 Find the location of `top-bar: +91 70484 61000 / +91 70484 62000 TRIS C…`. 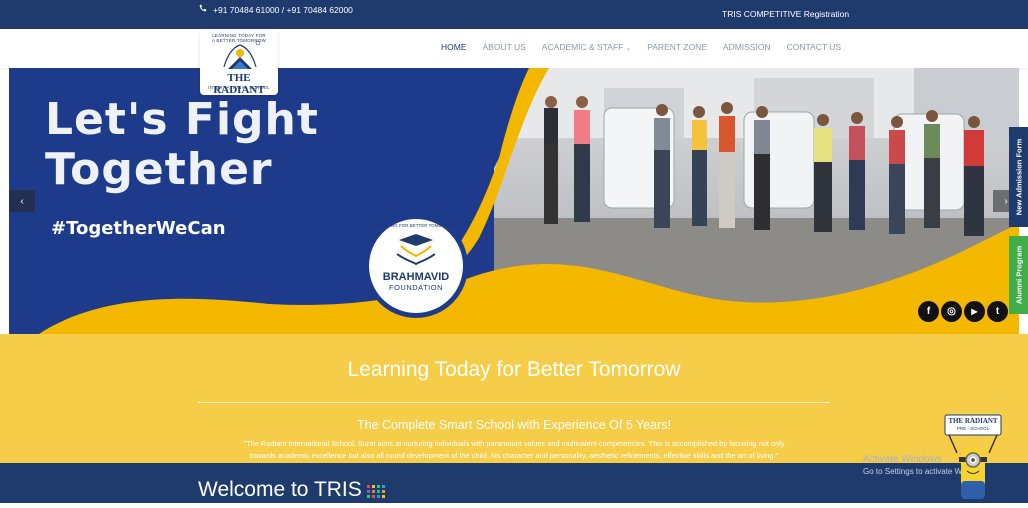

top-bar: +91 70484 61000 / +91 70484 62000 TRIS C… is located at coordinates (514, 14).